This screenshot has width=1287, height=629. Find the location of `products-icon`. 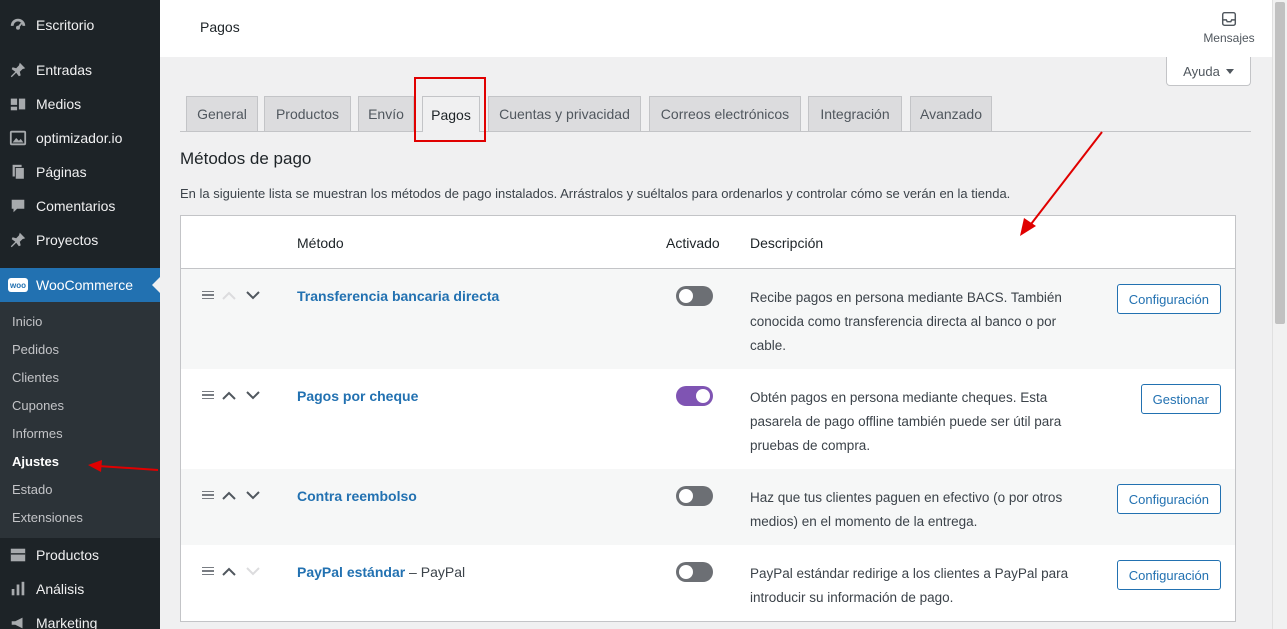

products-icon is located at coordinates (18, 555).